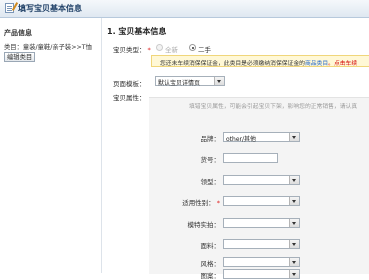  Describe the element at coordinates (204, 50) in the screenshot. I see `radio-used-label: 二手` at that location.